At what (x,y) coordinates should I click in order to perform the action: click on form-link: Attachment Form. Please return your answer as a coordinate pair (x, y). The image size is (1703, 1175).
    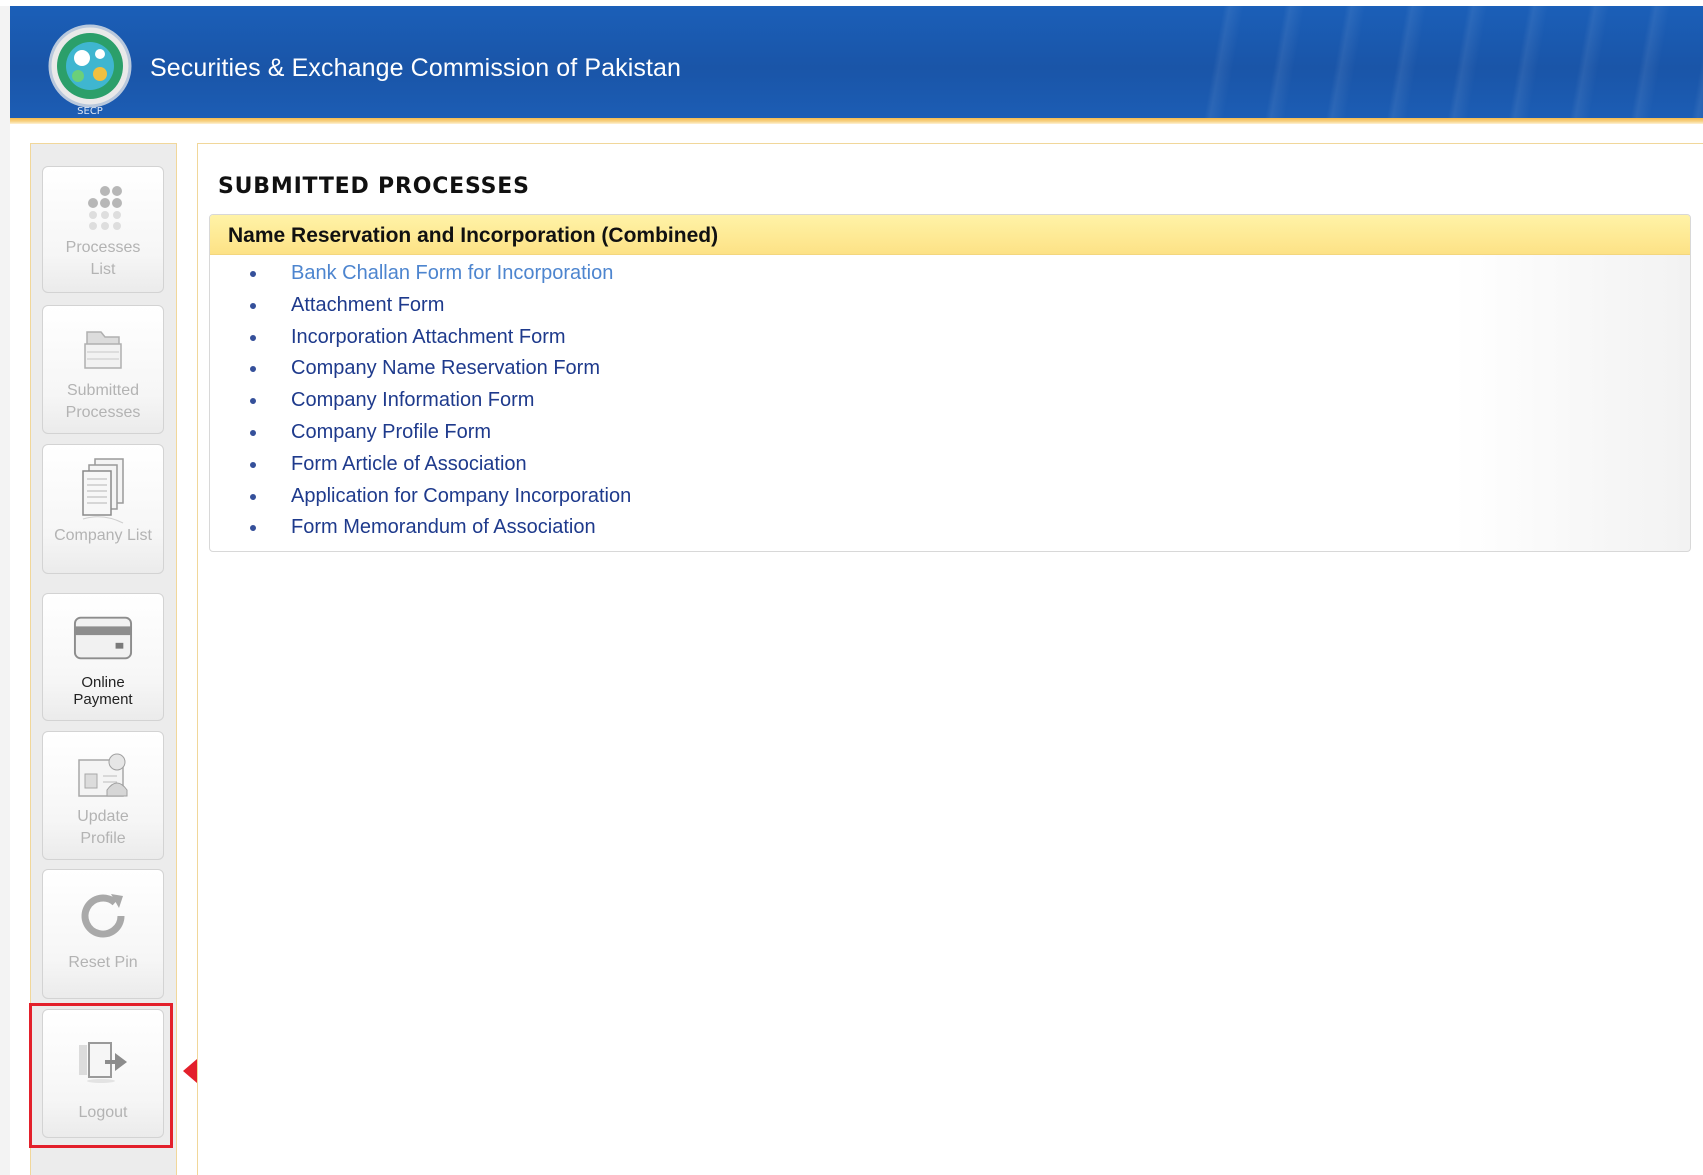
    Looking at the image, I should click on (950, 306).